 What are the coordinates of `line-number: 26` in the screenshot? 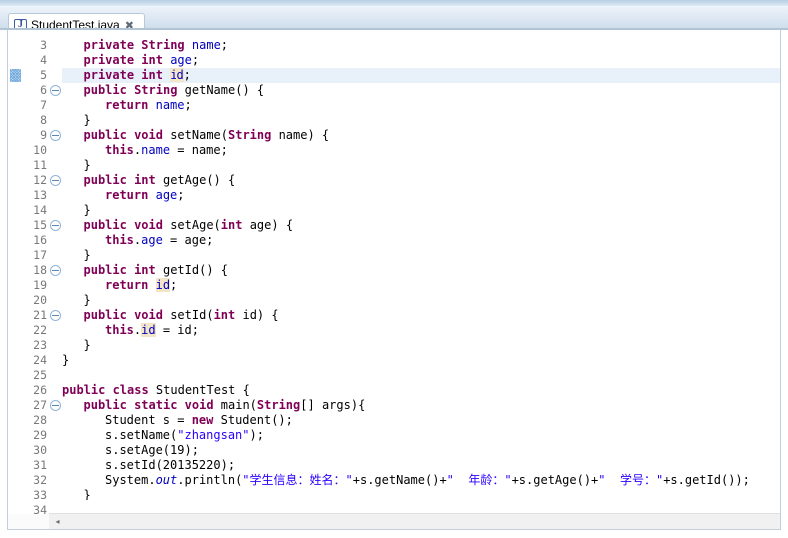 It's located at (40, 390).